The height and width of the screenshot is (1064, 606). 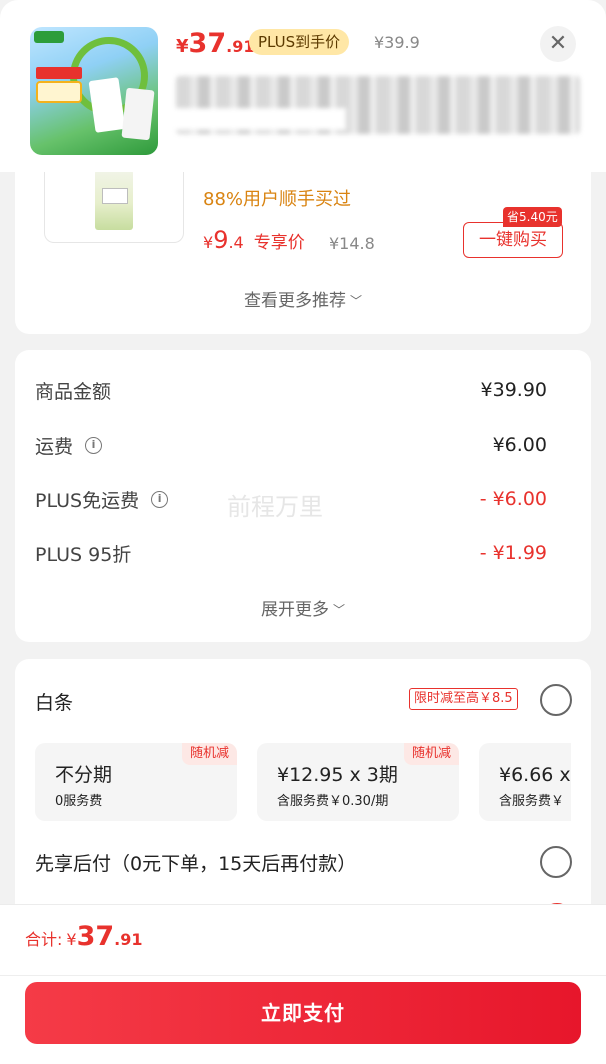 What do you see at coordinates (299, 42) in the screenshot?
I see `plus-price-label: PLUS到手价` at bounding box center [299, 42].